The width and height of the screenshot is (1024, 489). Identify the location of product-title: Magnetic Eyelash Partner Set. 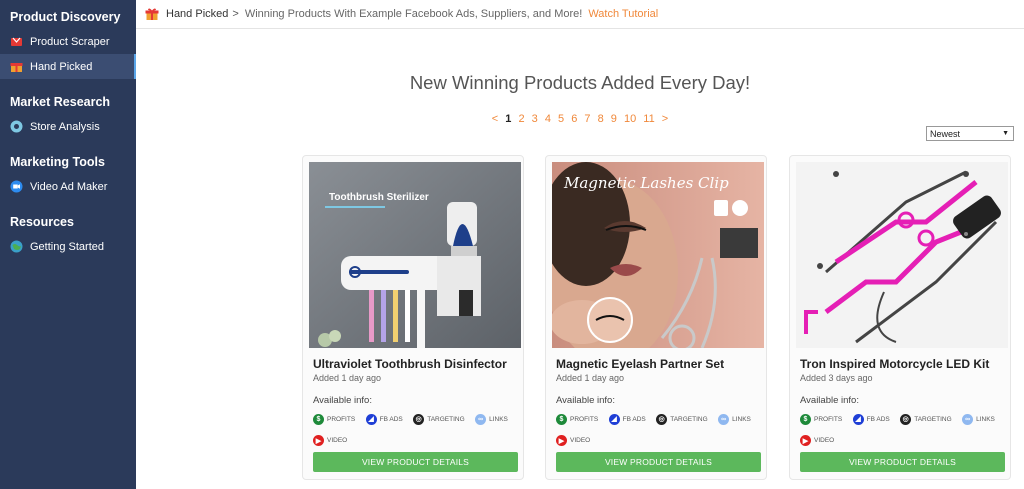
(640, 364).